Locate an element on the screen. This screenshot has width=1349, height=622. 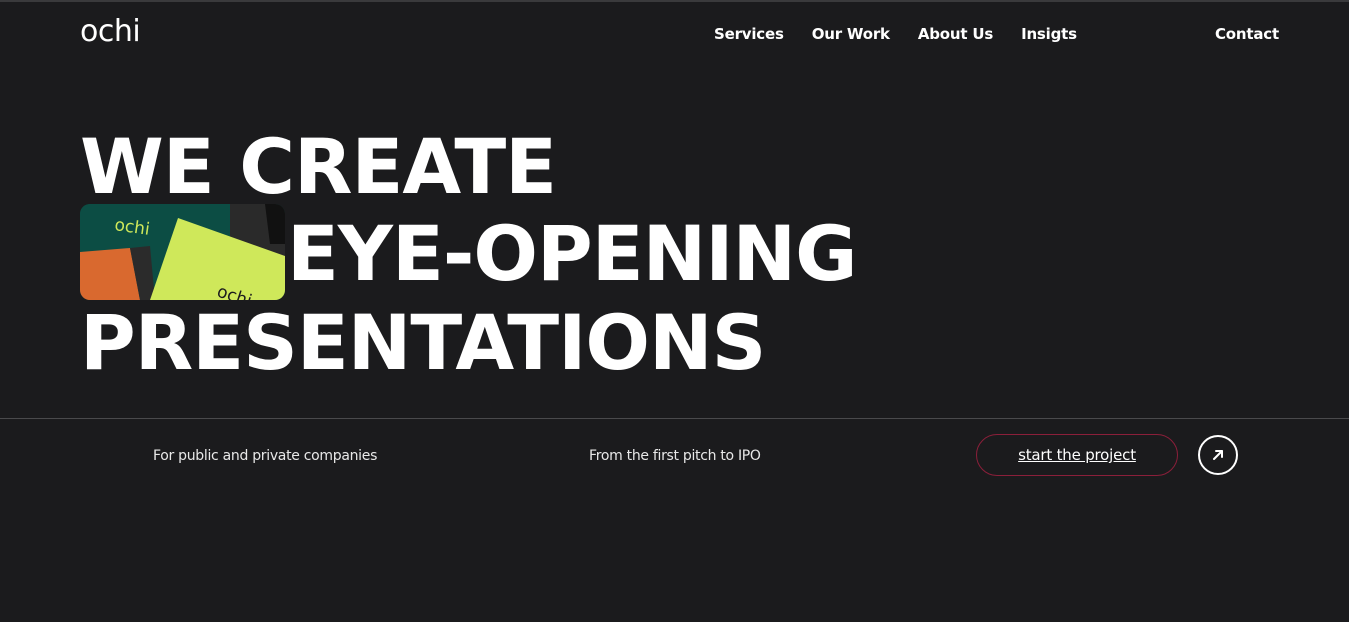
nav-item-our-work: Our Work is located at coordinates (851, 34).